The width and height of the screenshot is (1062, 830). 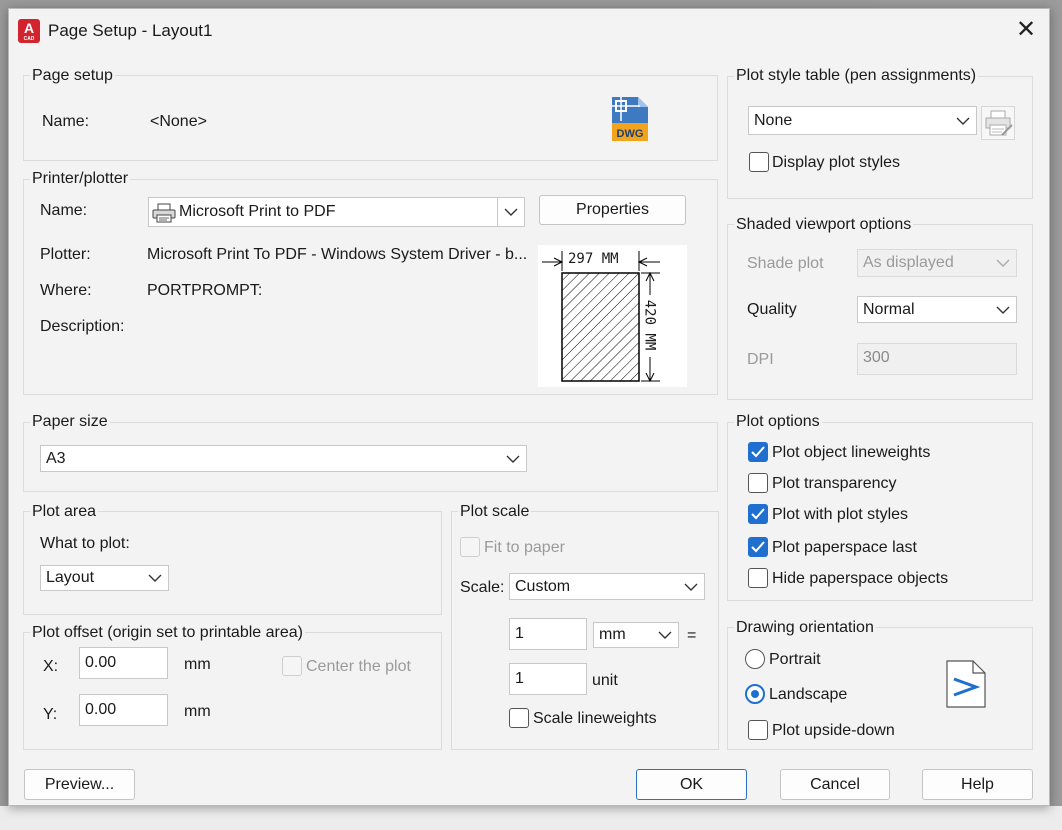 I want to click on quality-select: Normal, so click(x=937, y=309).